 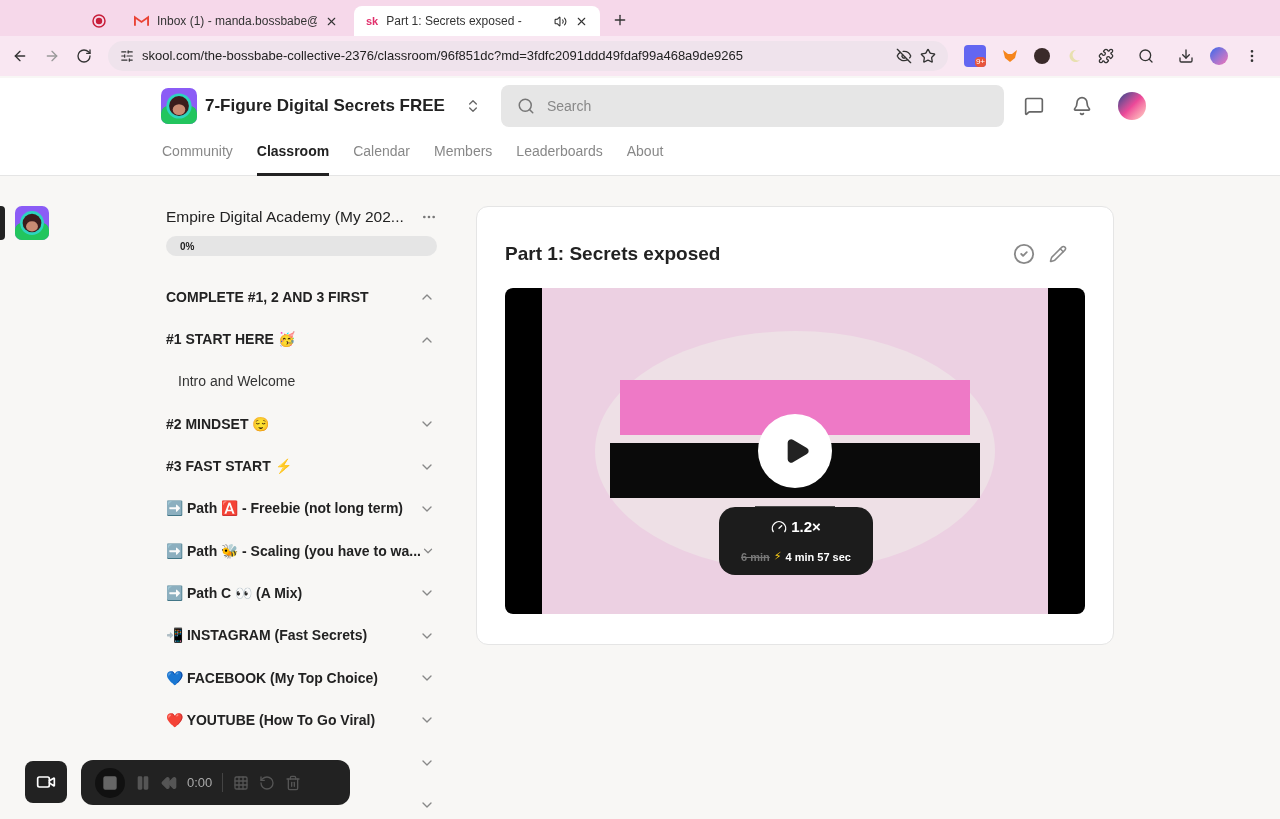 I want to click on delete-icon, so click(x=293, y=782).